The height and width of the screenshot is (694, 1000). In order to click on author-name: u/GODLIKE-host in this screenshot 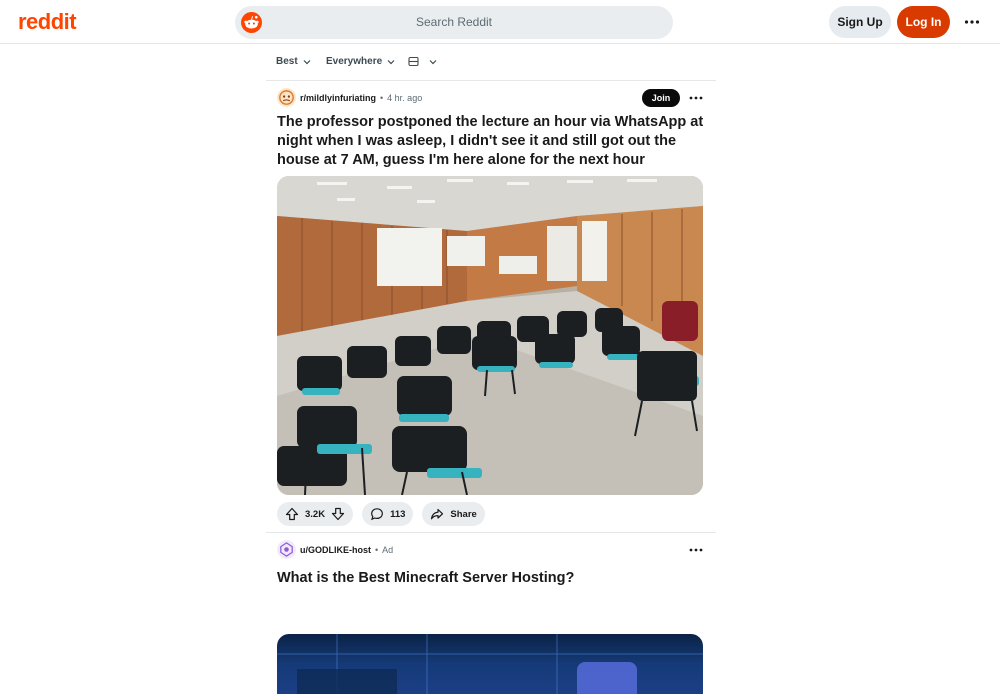, I will do `click(335, 550)`.